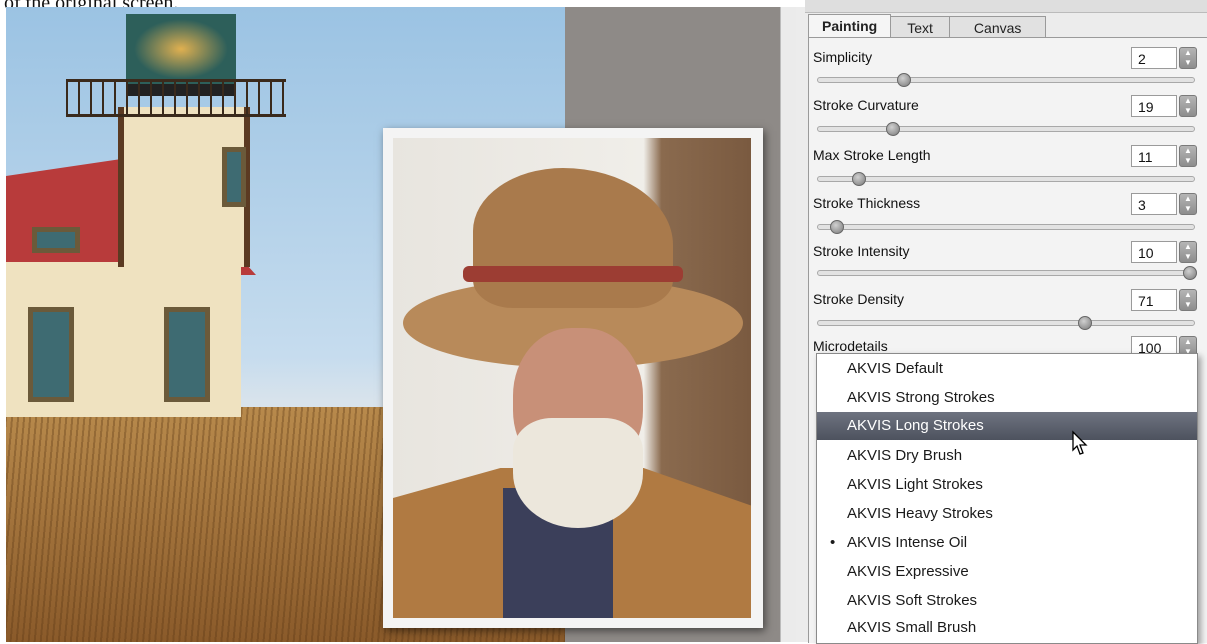 Image resolution: width=1207 pixels, height=644 pixels. What do you see at coordinates (1006, 6) in the screenshot?
I see `panel-top-scrollbar` at bounding box center [1006, 6].